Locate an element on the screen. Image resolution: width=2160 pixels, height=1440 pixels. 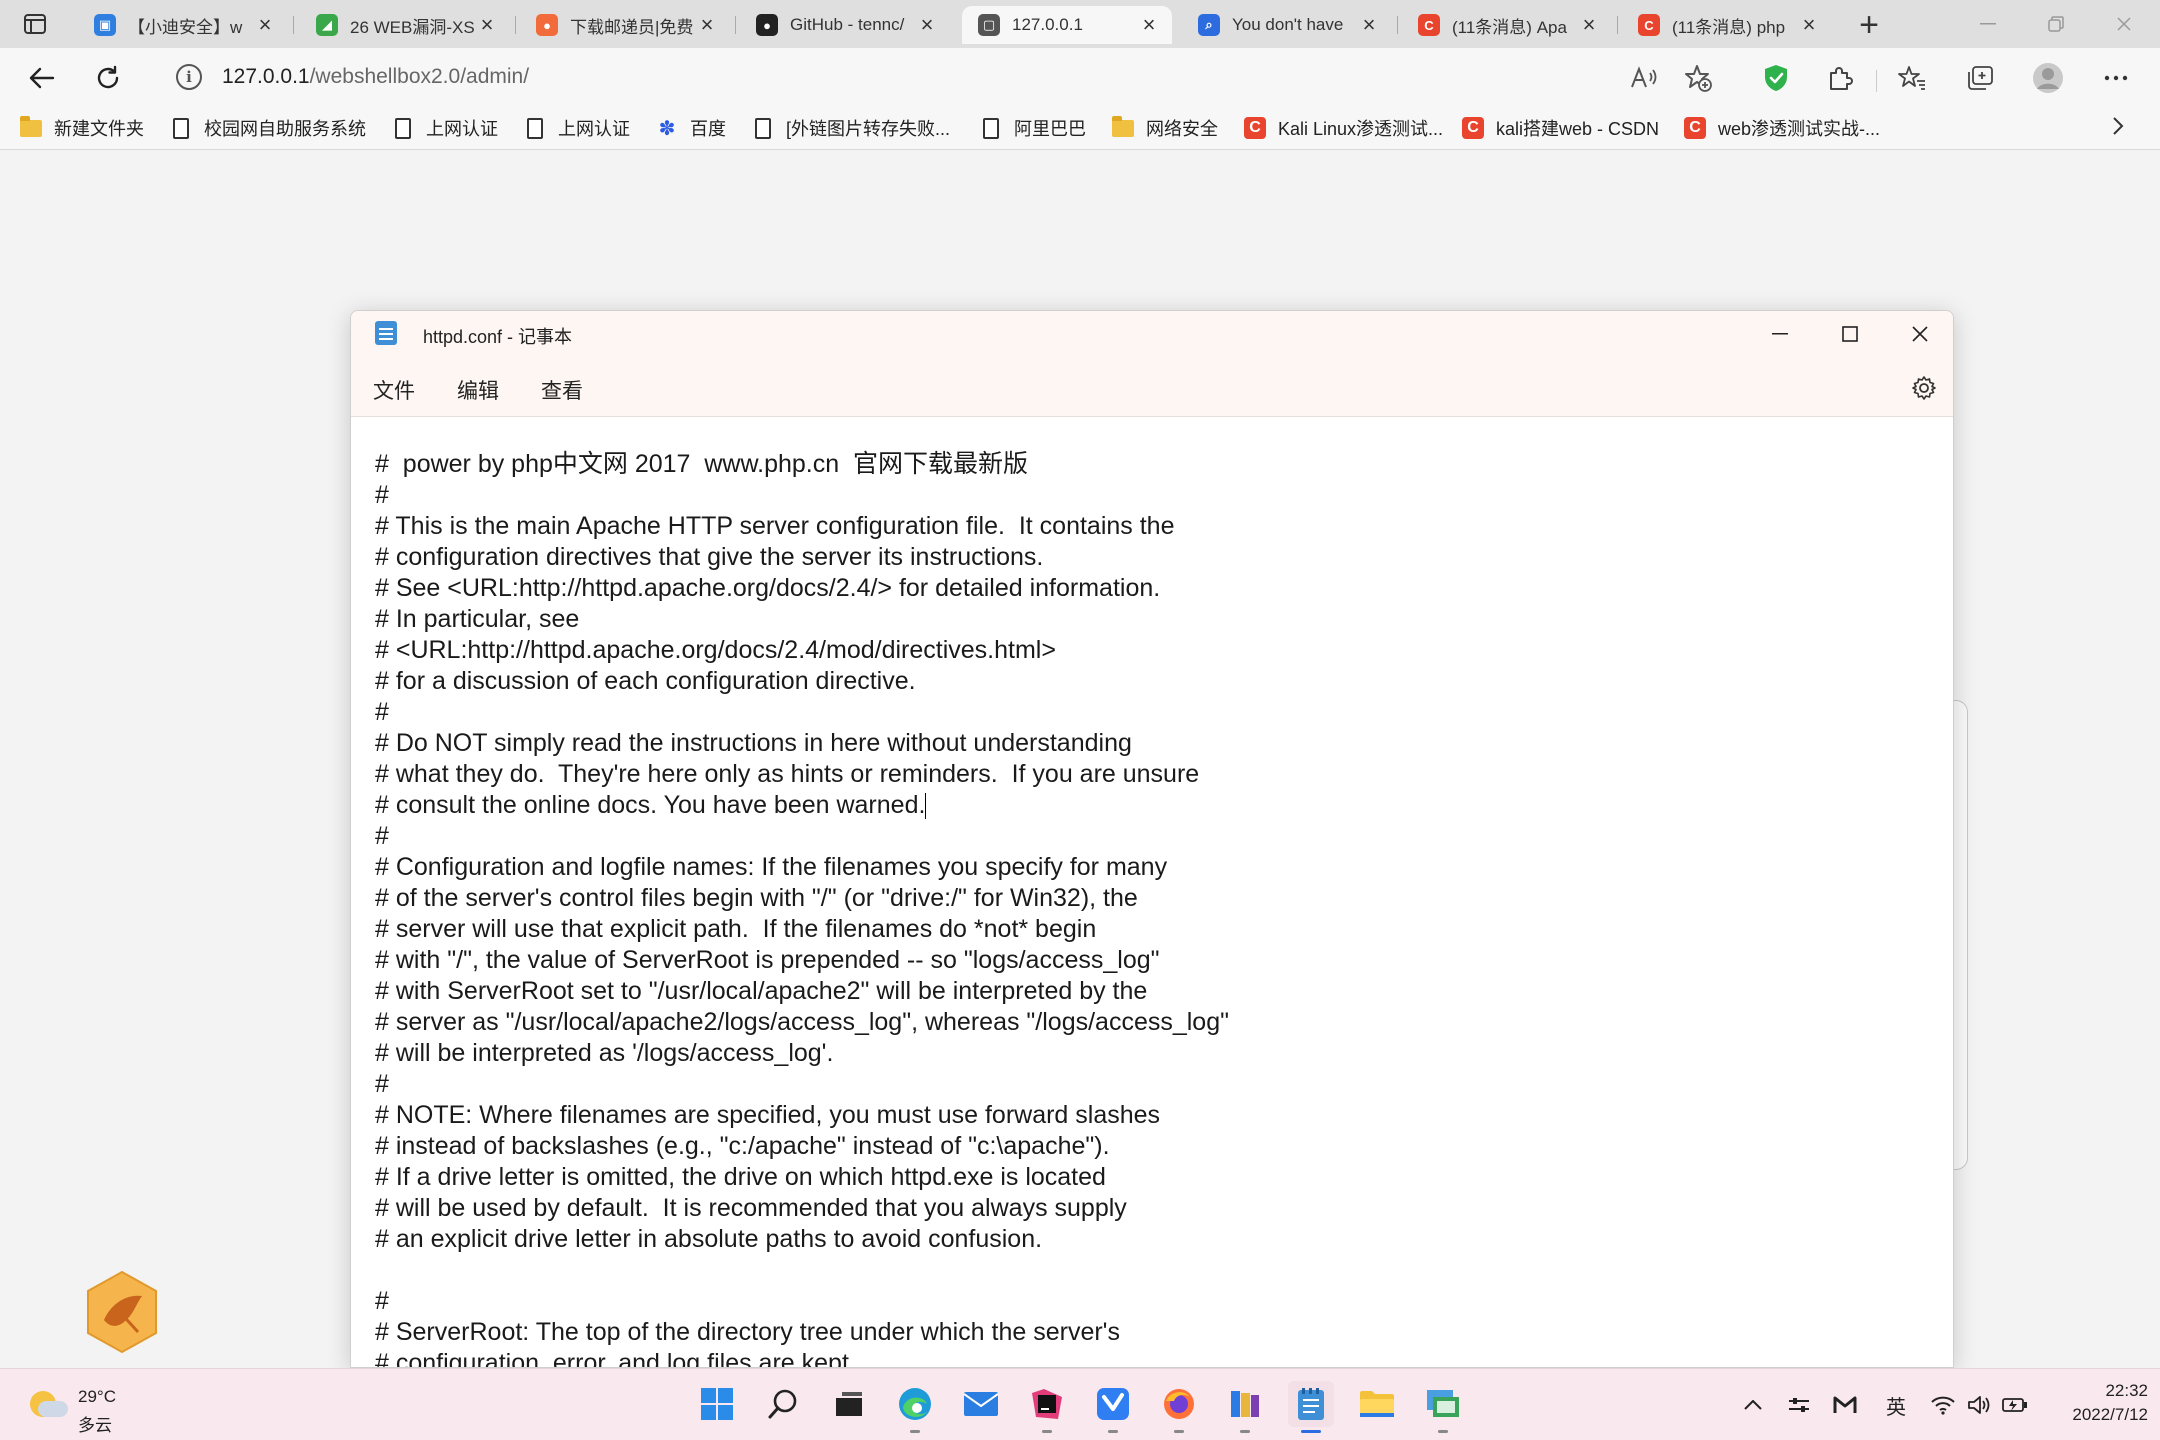
add-favorite-button is located at coordinates (1698, 78).